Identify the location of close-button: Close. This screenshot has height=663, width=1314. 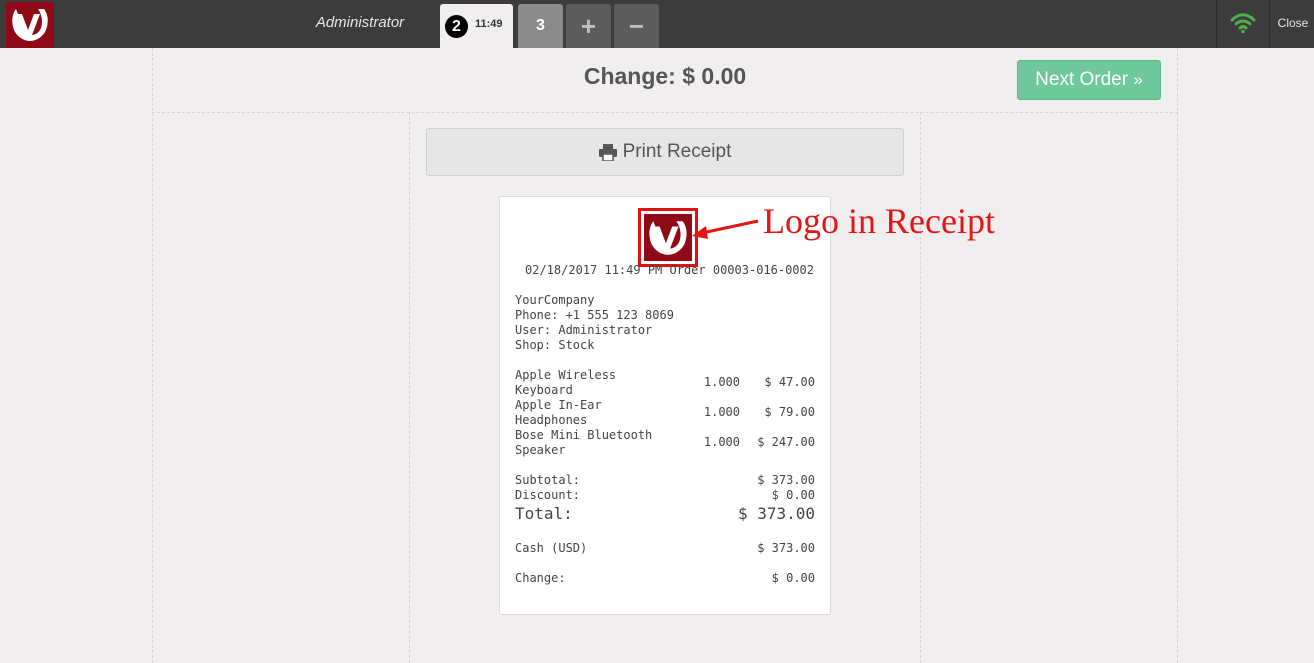
(1293, 23).